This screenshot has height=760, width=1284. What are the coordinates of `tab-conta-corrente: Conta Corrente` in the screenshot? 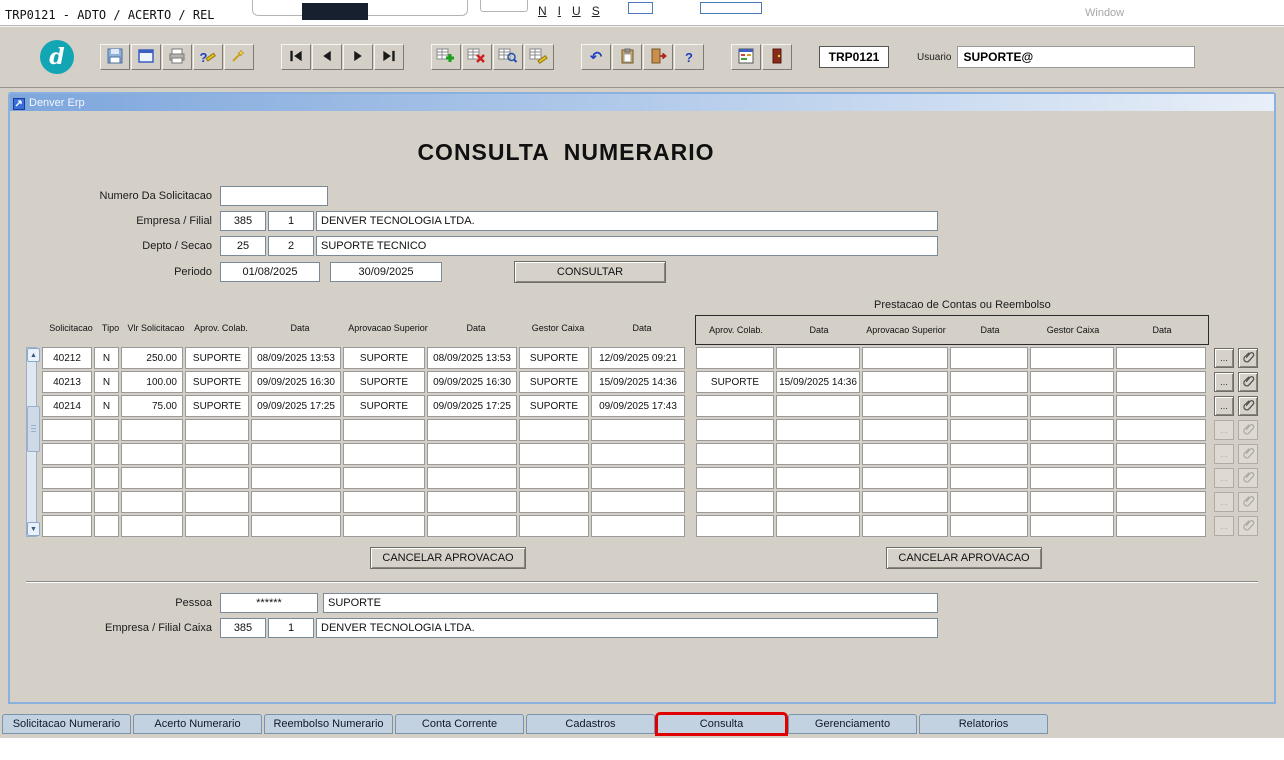 It's located at (459, 724).